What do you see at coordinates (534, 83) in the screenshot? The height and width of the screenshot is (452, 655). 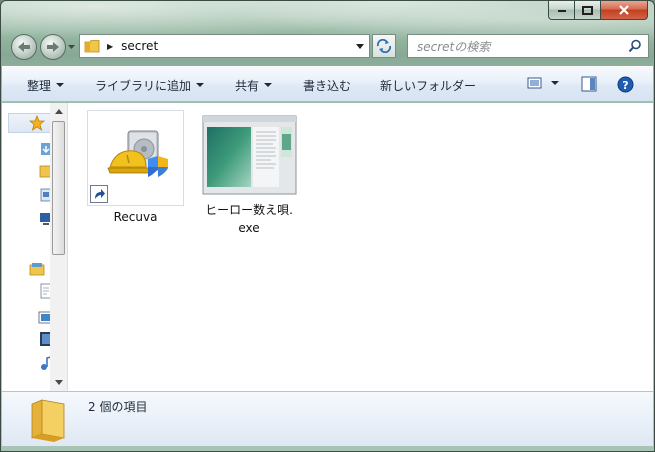 I see `view-icon` at bounding box center [534, 83].